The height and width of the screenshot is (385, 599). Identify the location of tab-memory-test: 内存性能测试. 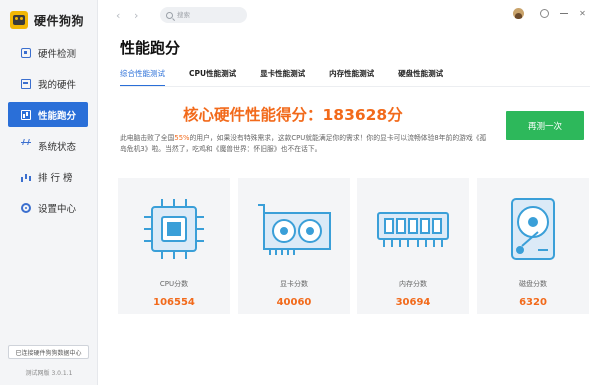
(351, 77).